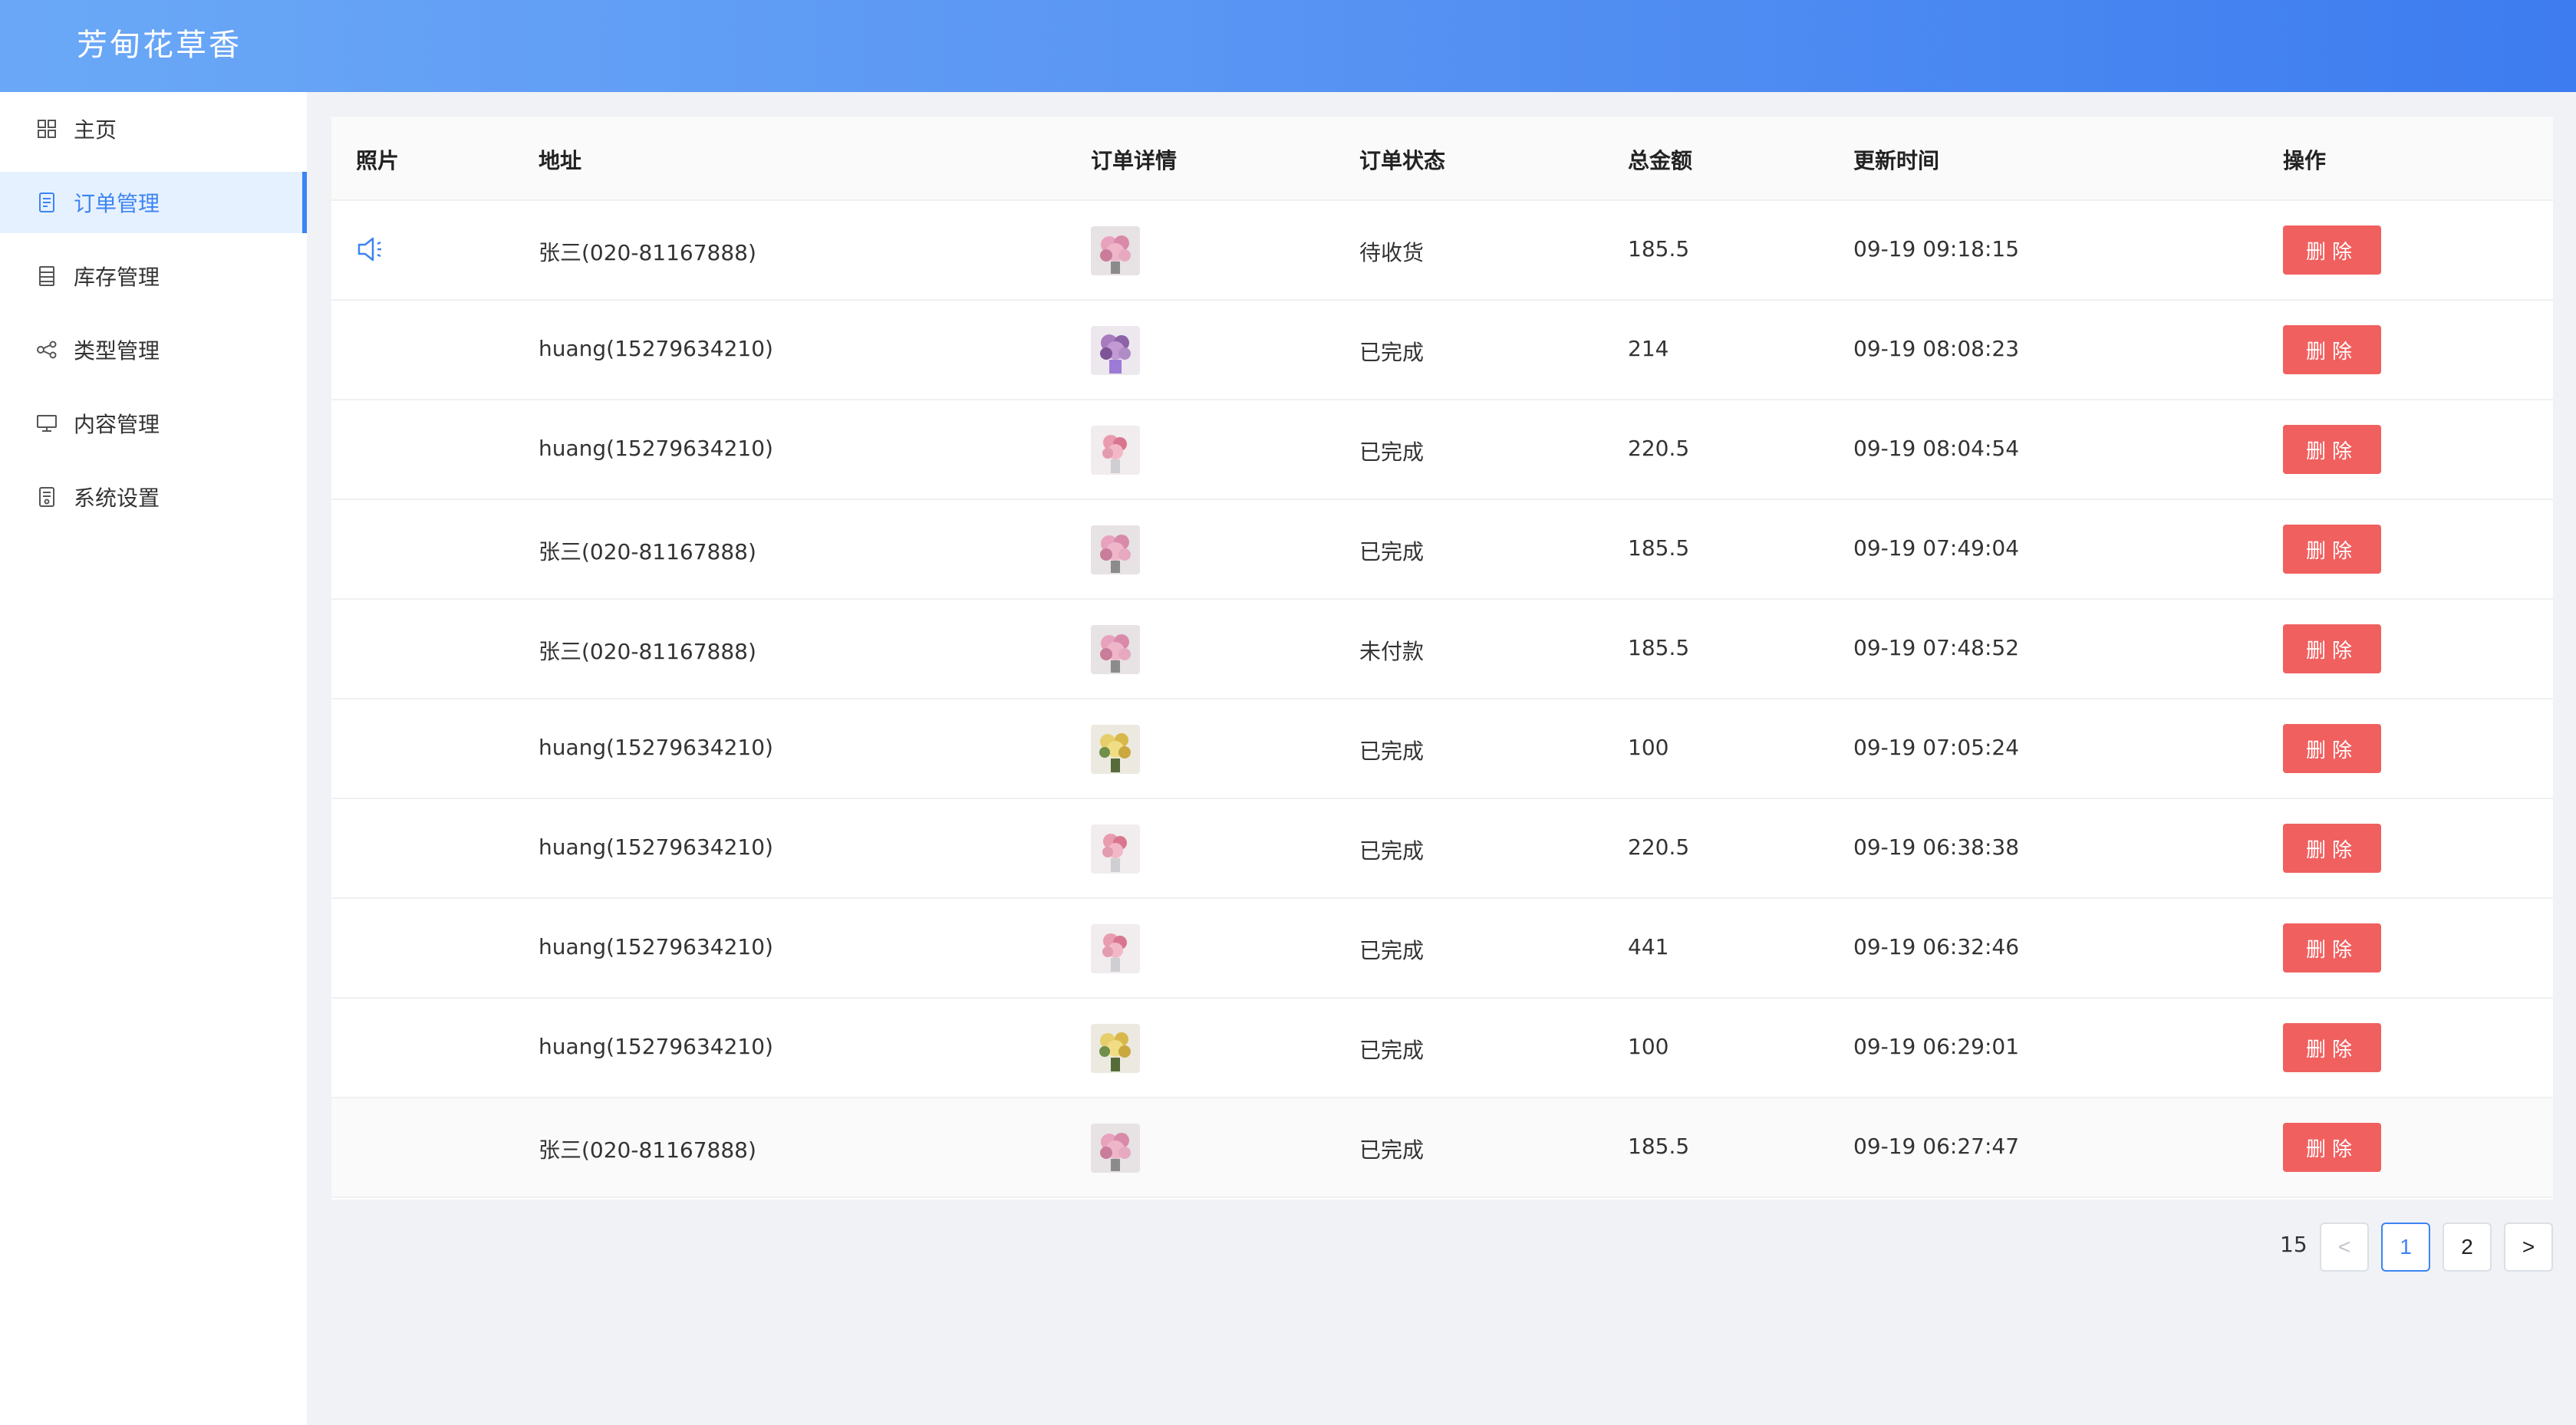 The height and width of the screenshot is (1425, 2576). Describe the element at coordinates (1648, 946) in the screenshot. I see `amount-cell: 441` at that location.